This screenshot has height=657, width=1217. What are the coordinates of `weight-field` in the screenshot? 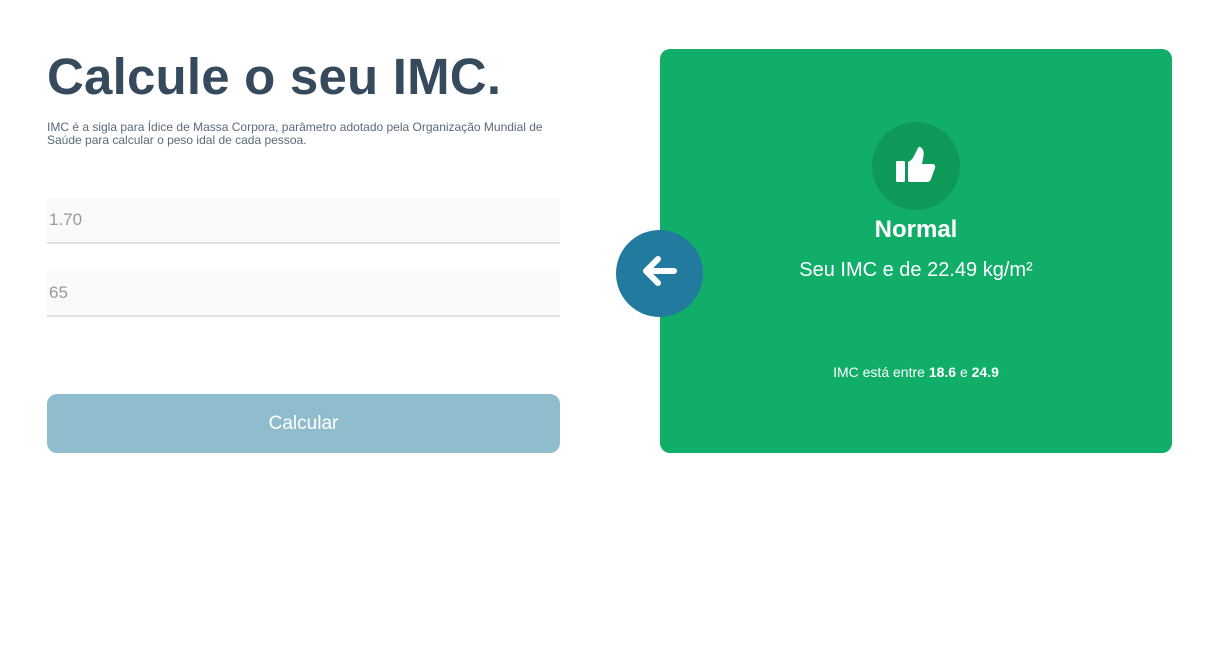 It's located at (303, 294).